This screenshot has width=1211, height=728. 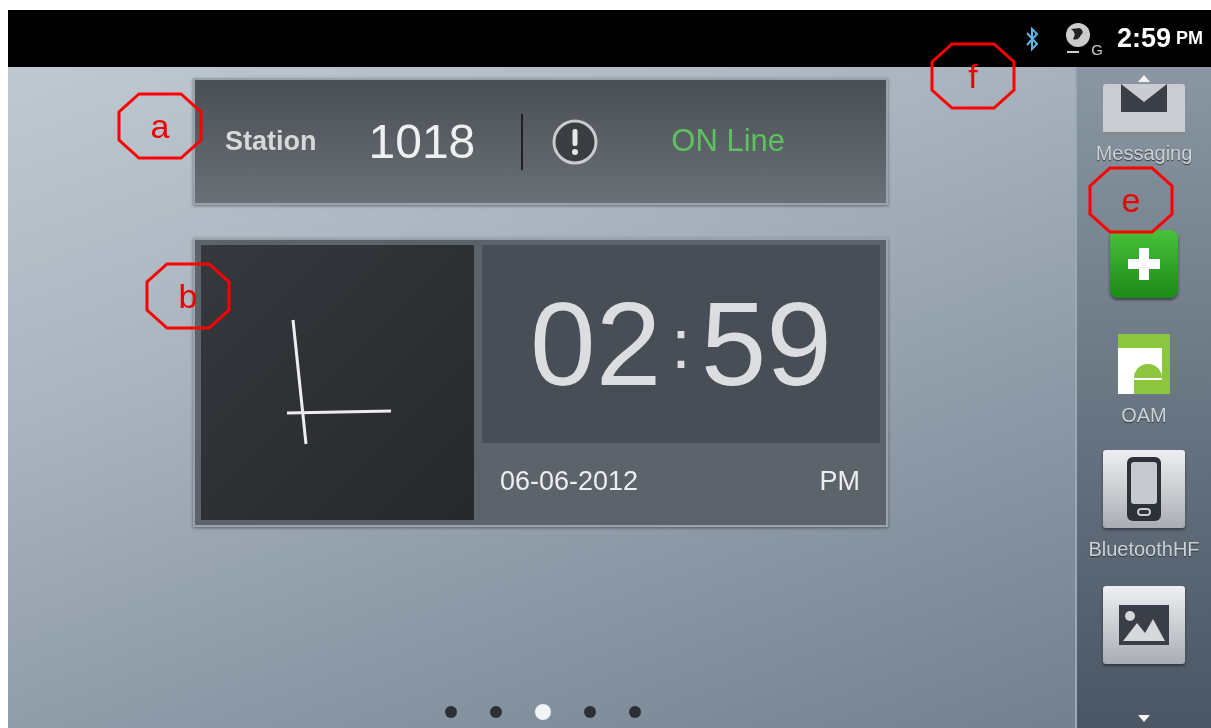 I want to click on callout-marker: a, so click(x=160, y=126).